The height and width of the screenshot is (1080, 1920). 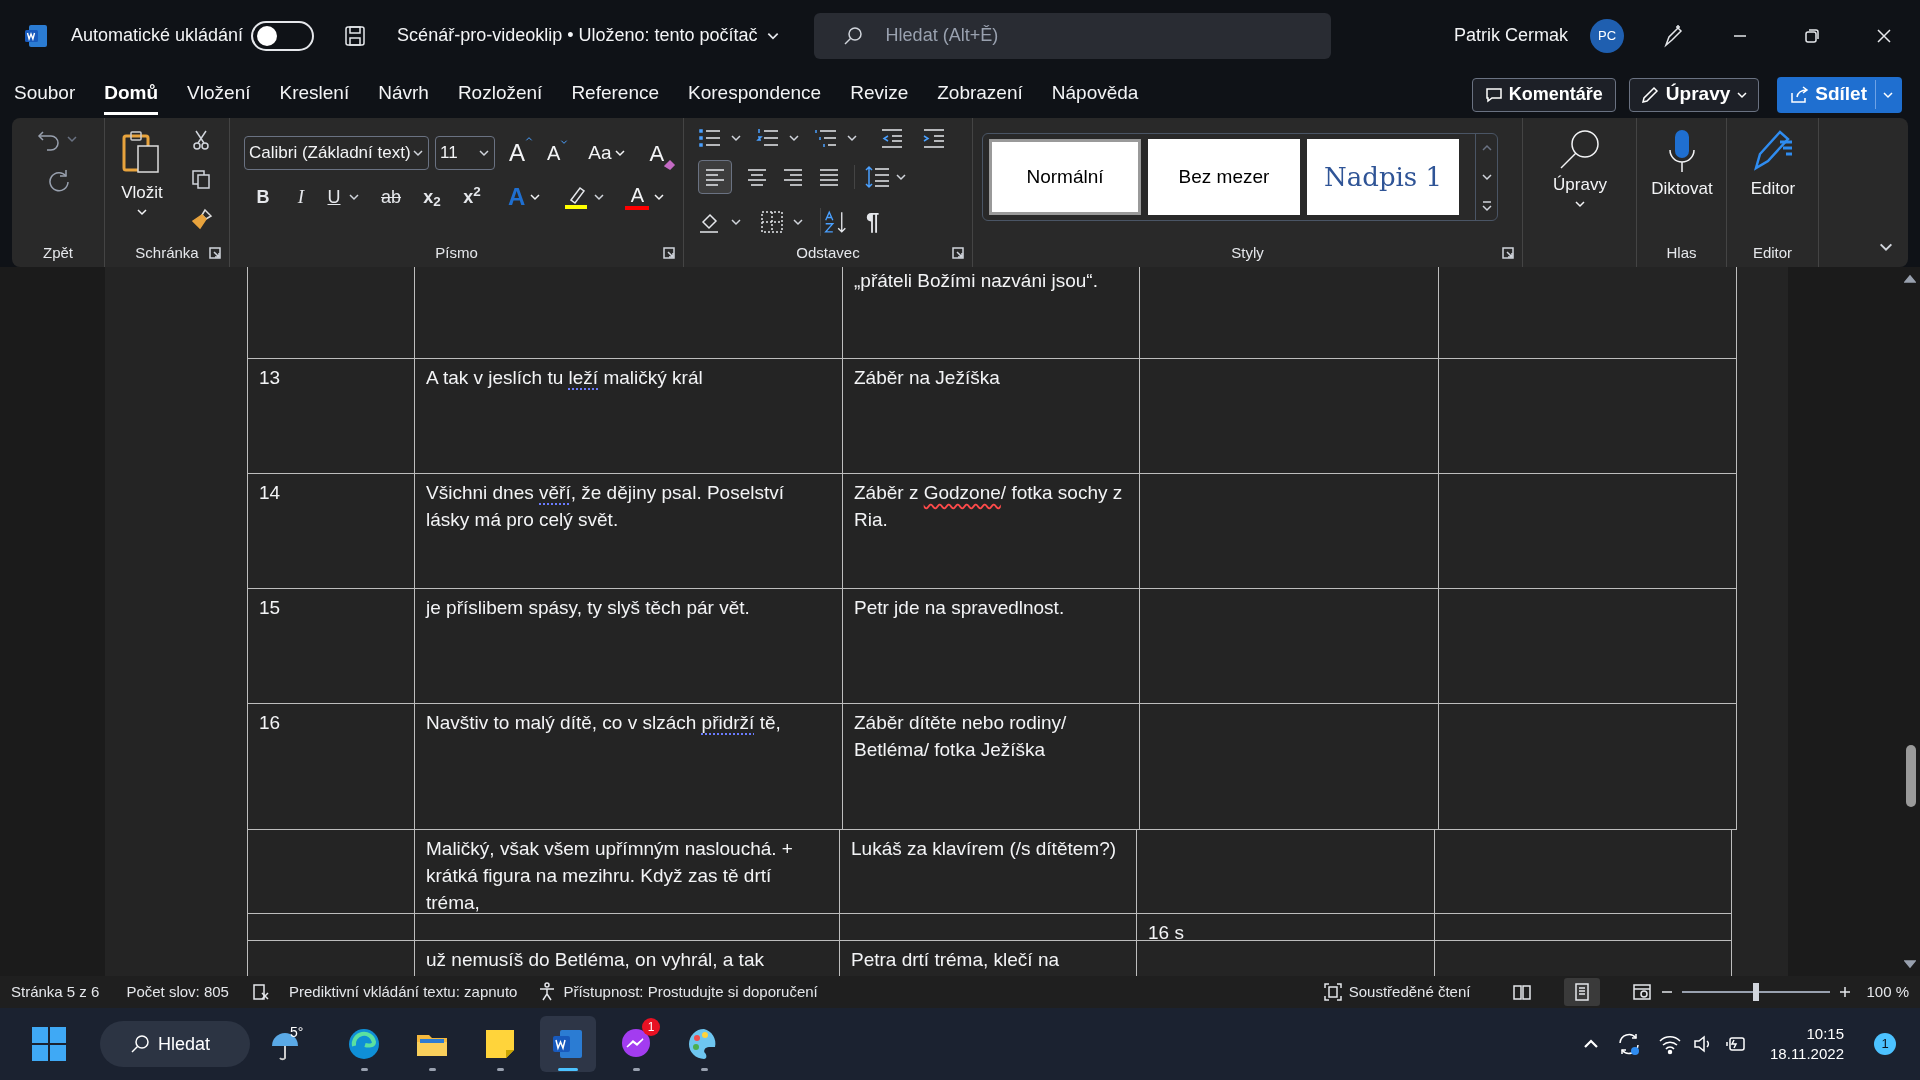 What do you see at coordinates (1582, 992) in the screenshot?
I see `print-view-button` at bounding box center [1582, 992].